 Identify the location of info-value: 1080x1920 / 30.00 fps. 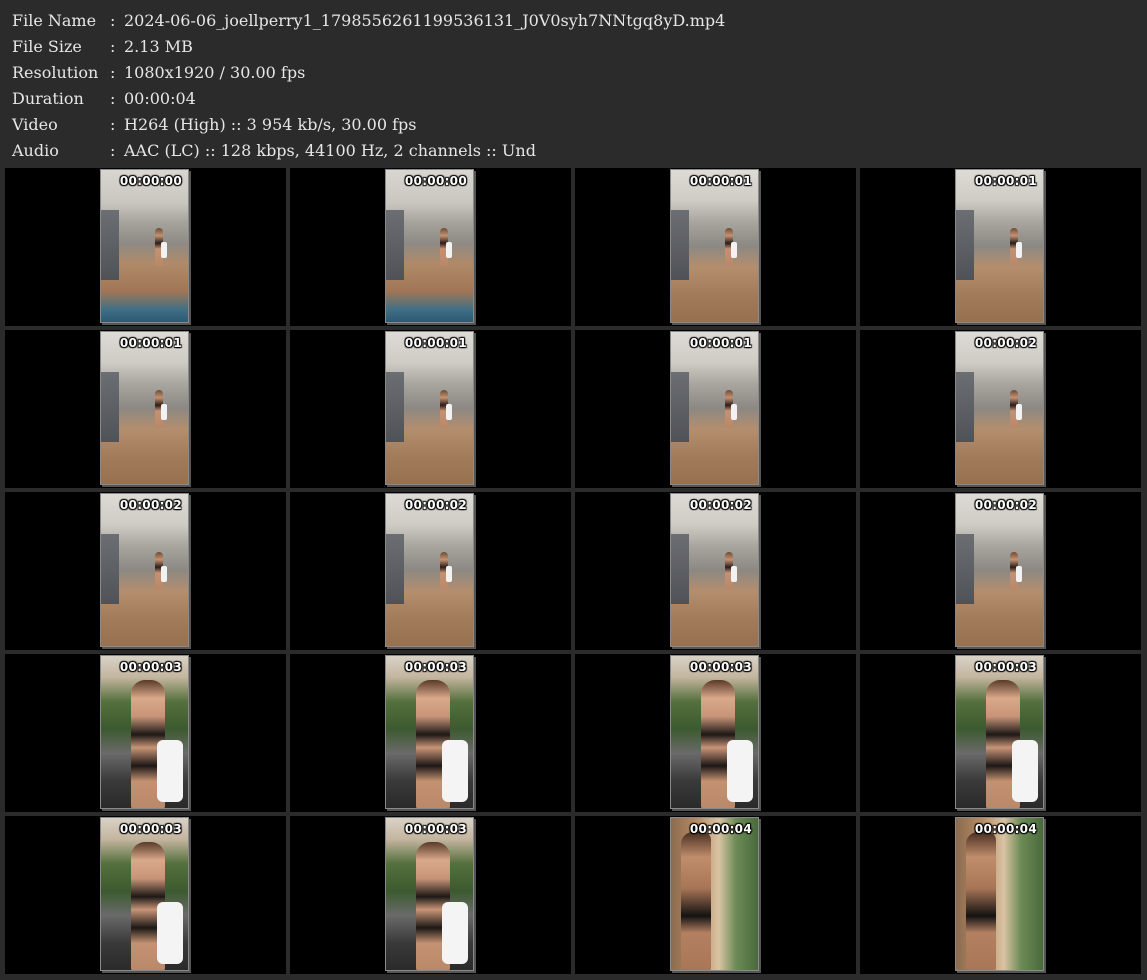
(215, 72).